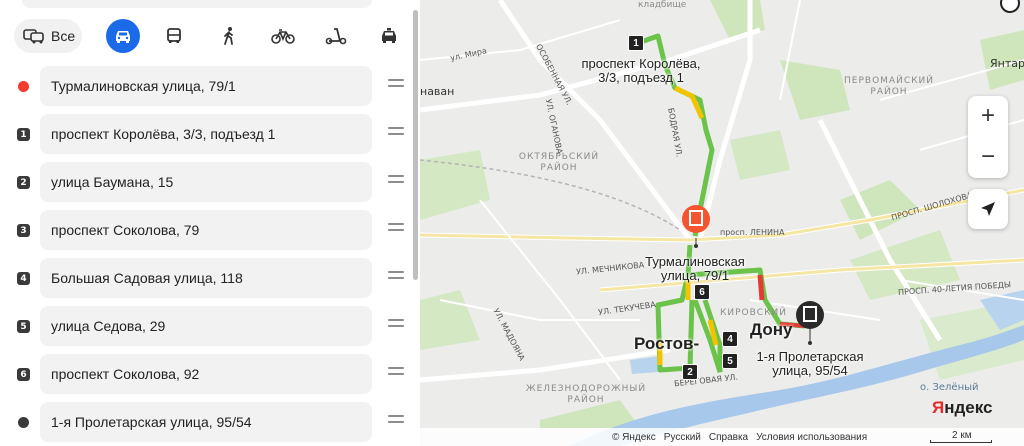  What do you see at coordinates (641, 70) in the screenshot?
I see `map-label-point-1: проспект Королёва, 3/3, подъезд 1` at bounding box center [641, 70].